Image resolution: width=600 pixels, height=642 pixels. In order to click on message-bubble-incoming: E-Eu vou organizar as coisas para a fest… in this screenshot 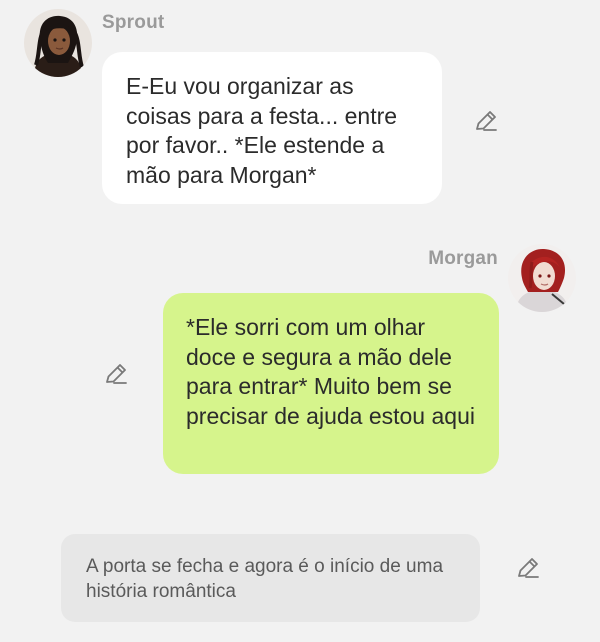, I will do `click(272, 128)`.